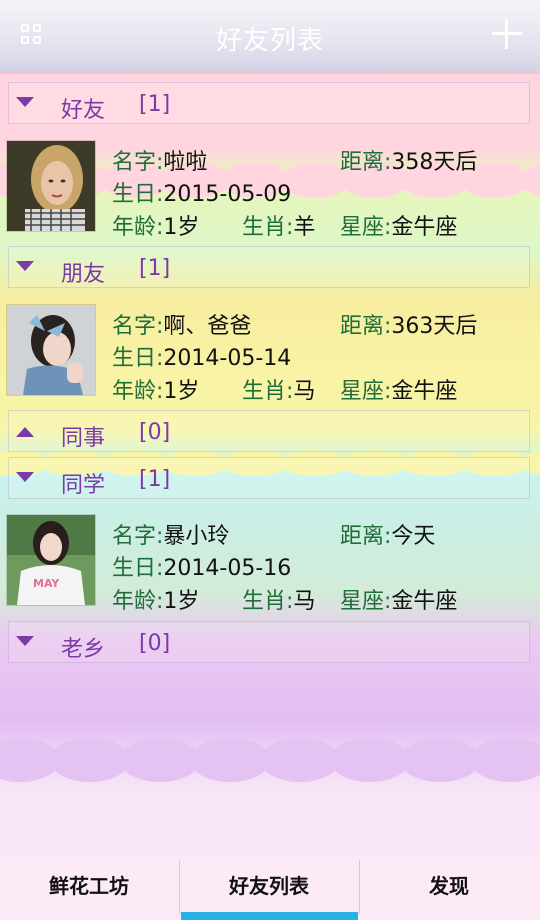 This screenshot has height=920, width=540. I want to click on friend-zodiac: 羊, so click(304, 227).